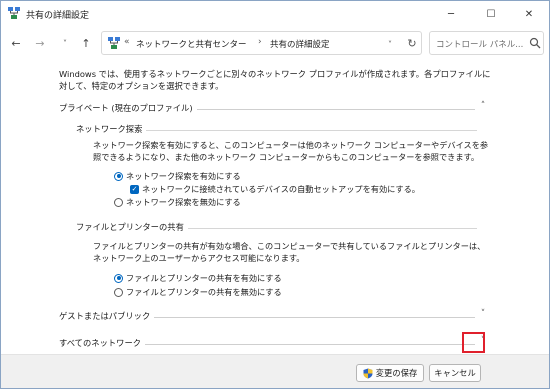 Image resolution: width=550 pixels, height=389 pixels. What do you see at coordinates (281, 189) in the screenshot?
I see `auto-setup-label: ネットワークに接続されているデバイスの自動セットアップを有効にする。` at bounding box center [281, 189].